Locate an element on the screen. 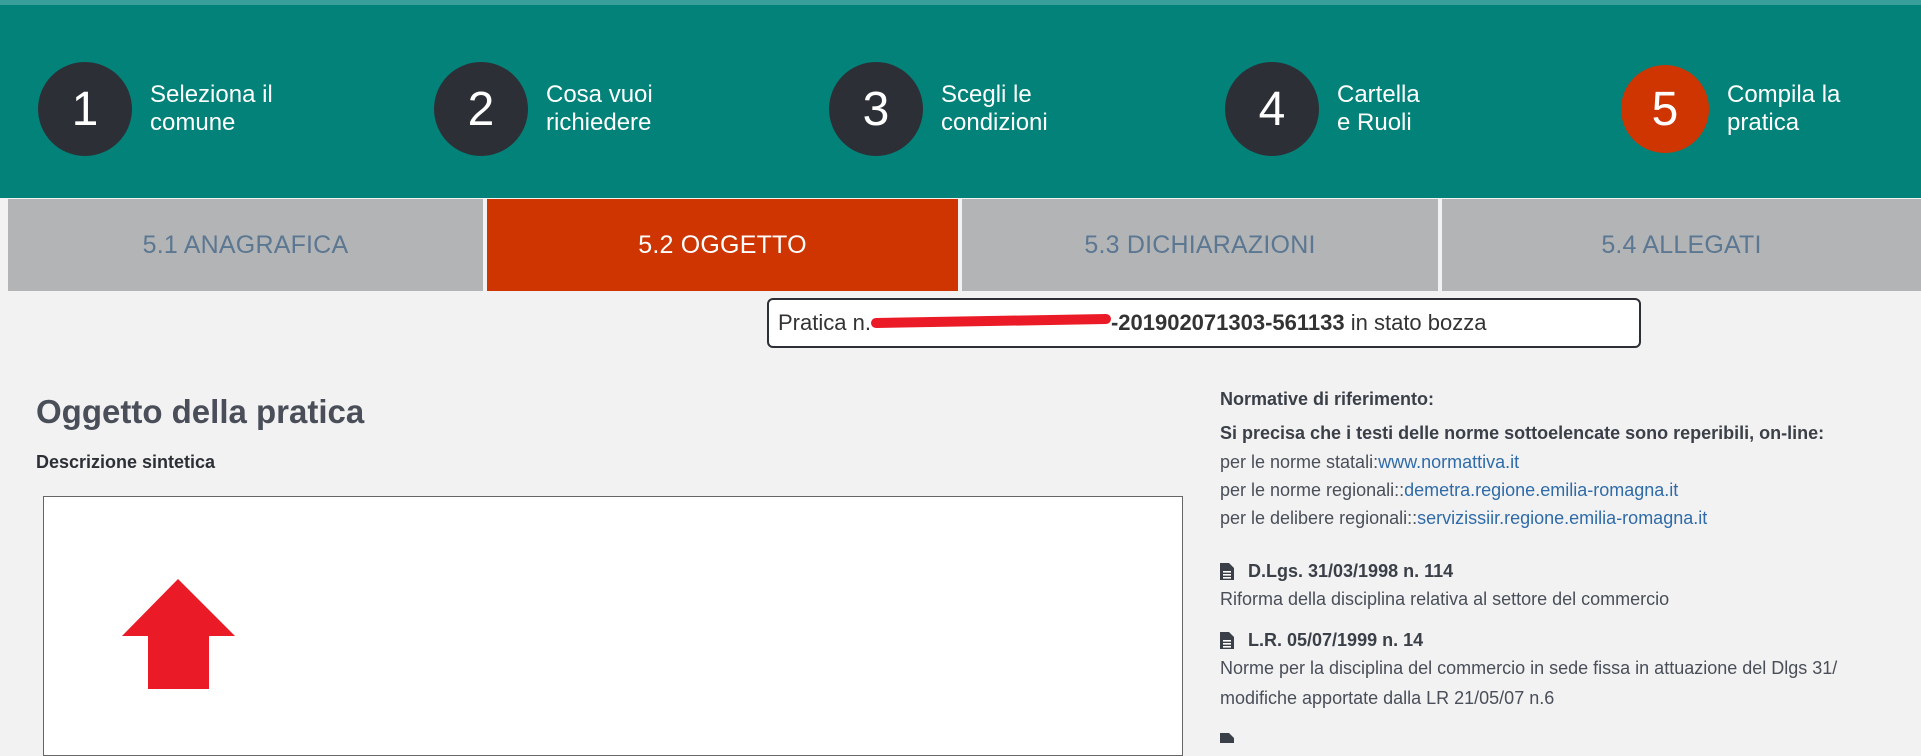 Image resolution: width=1921 pixels, height=756 pixels. demetra-link: demetra.regione.emilia-romagna.it is located at coordinates (1541, 490).